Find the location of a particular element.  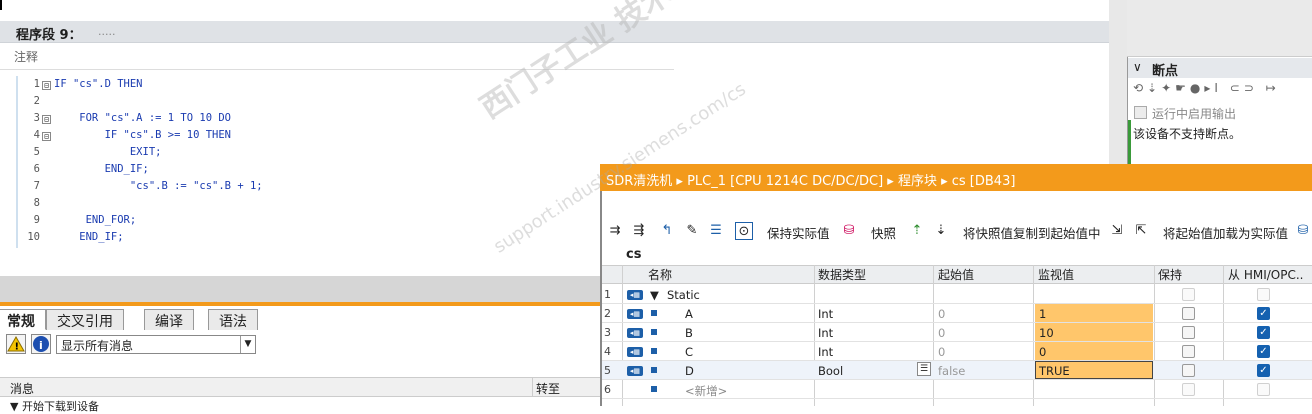

type-picker-icon: ☰ is located at coordinates (924, 369).